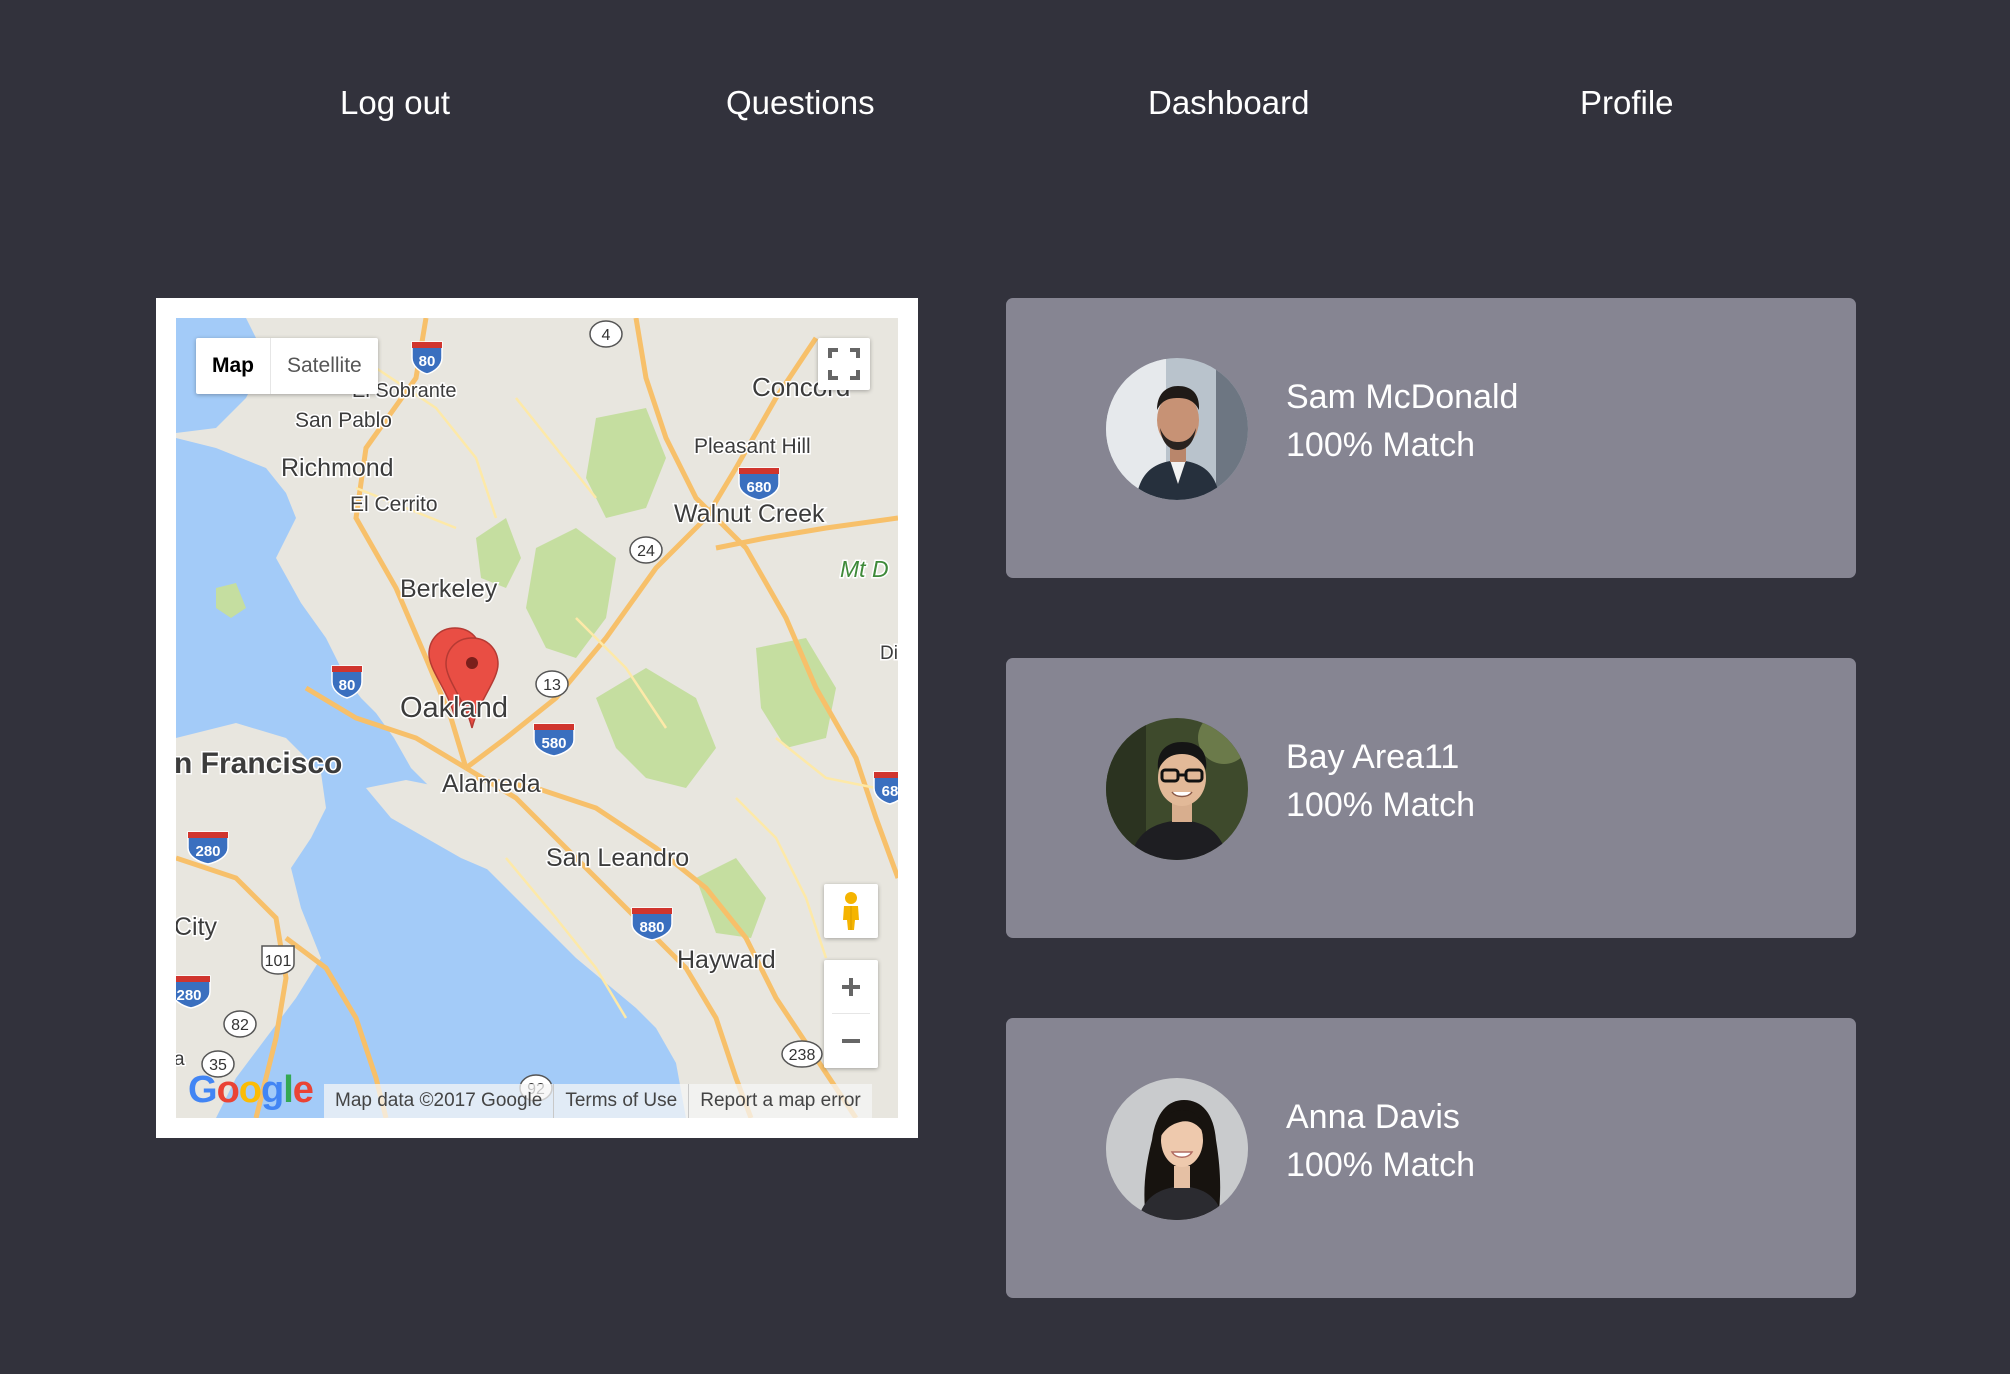 This screenshot has height=1374, width=2010. Describe the element at coordinates (259, 763) in the screenshot. I see `map-label: n Francisco` at that location.